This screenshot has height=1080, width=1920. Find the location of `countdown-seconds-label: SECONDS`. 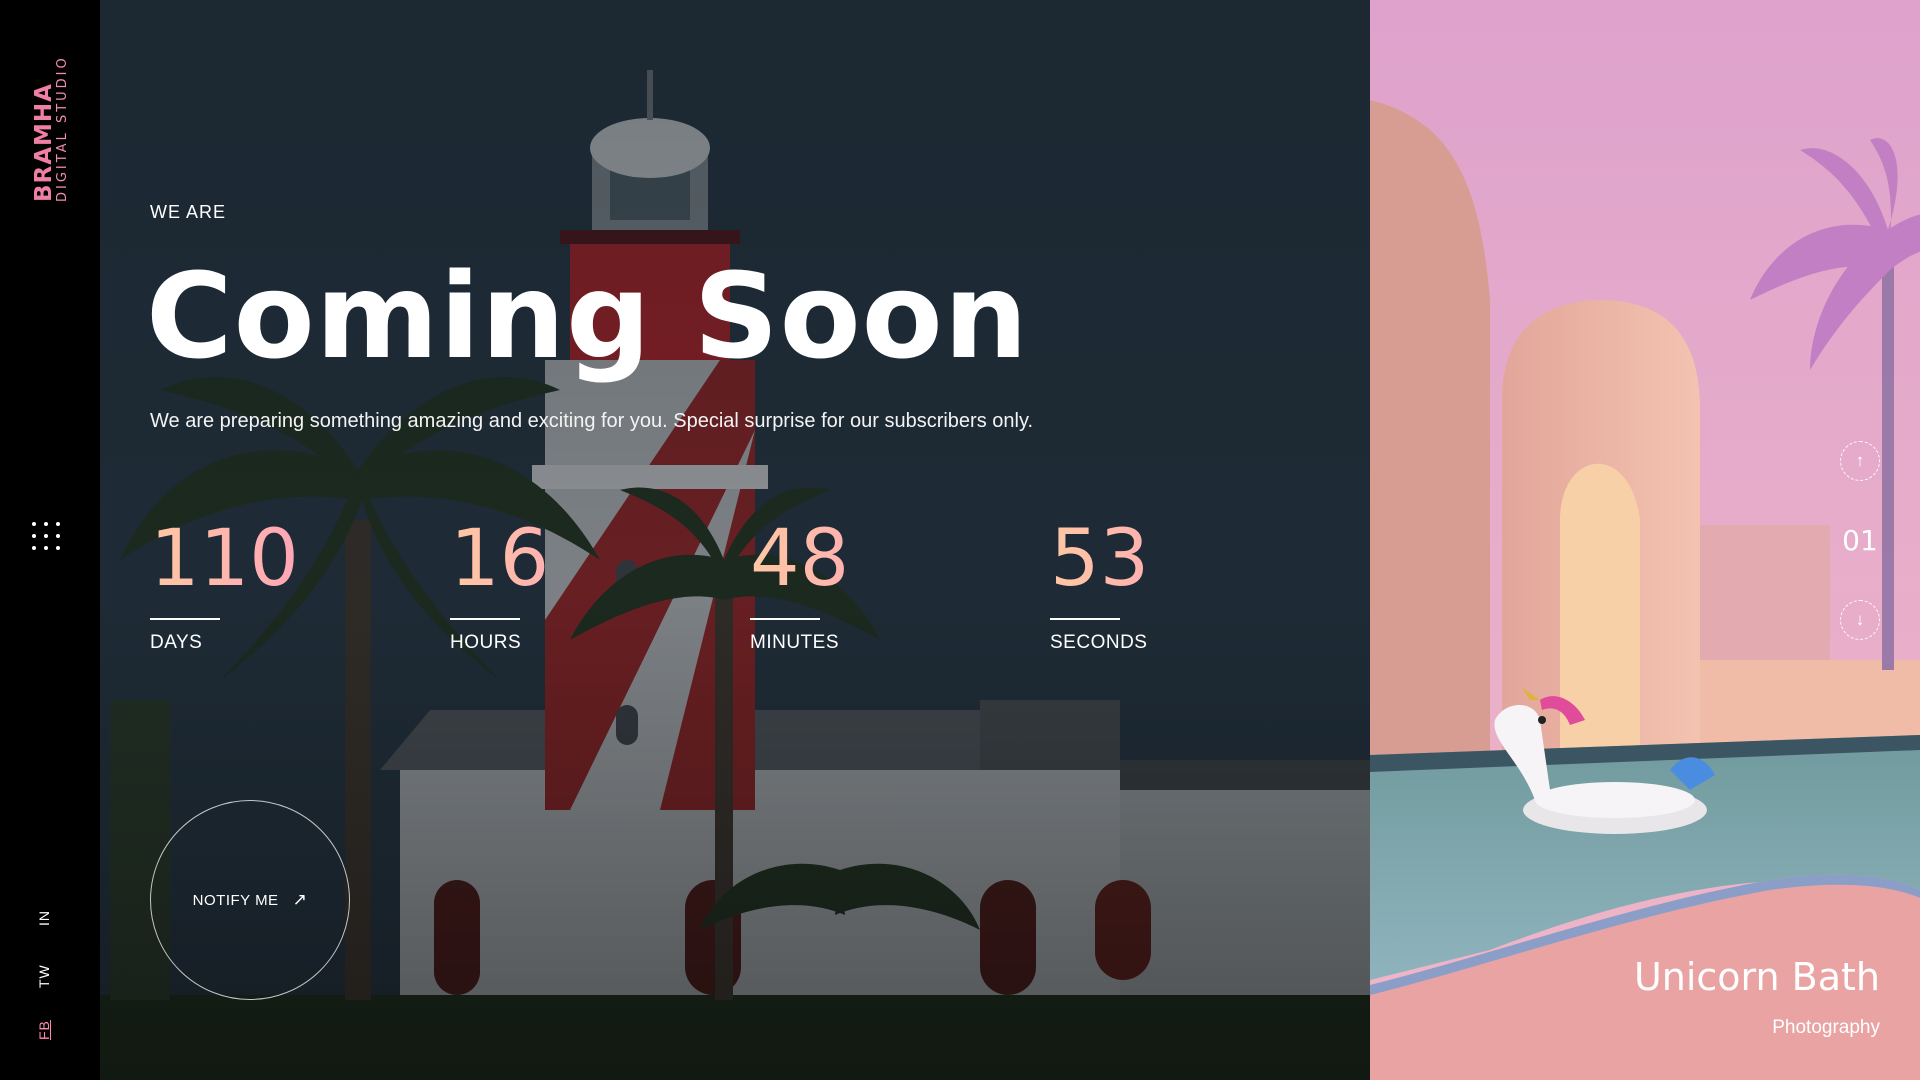

countdown-seconds-label: SECONDS is located at coordinates (1099, 642).